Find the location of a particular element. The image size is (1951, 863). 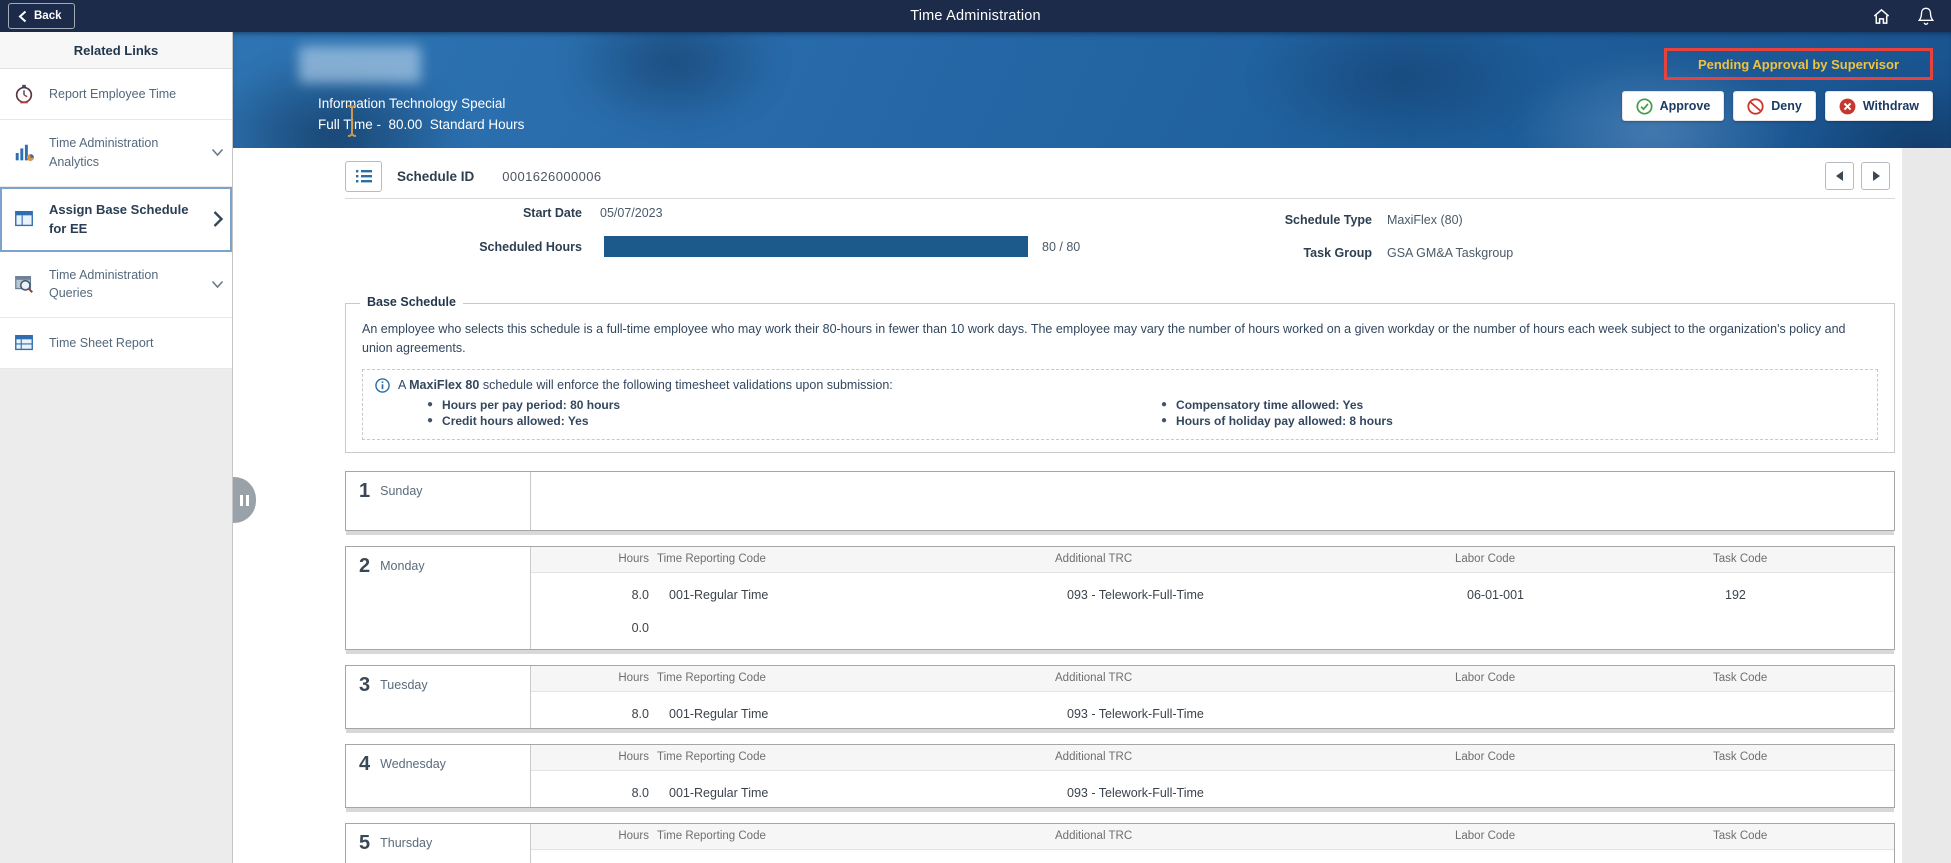

schedule-id-value: 0001626000006 is located at coordinates (552, 176).